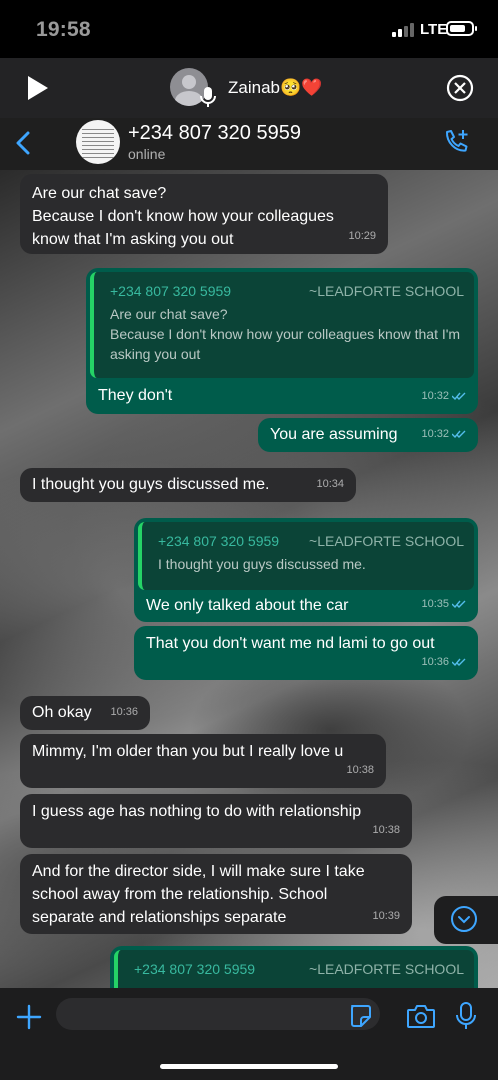  I want to click on message-incoming: I thought you guys discussed me. 10:34, so click(188, 485).